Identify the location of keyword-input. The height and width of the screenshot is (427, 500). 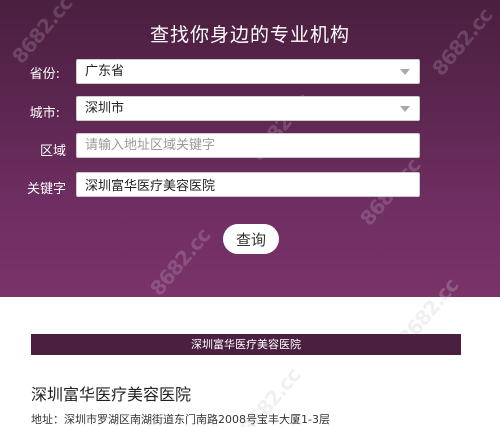
(248, 184).